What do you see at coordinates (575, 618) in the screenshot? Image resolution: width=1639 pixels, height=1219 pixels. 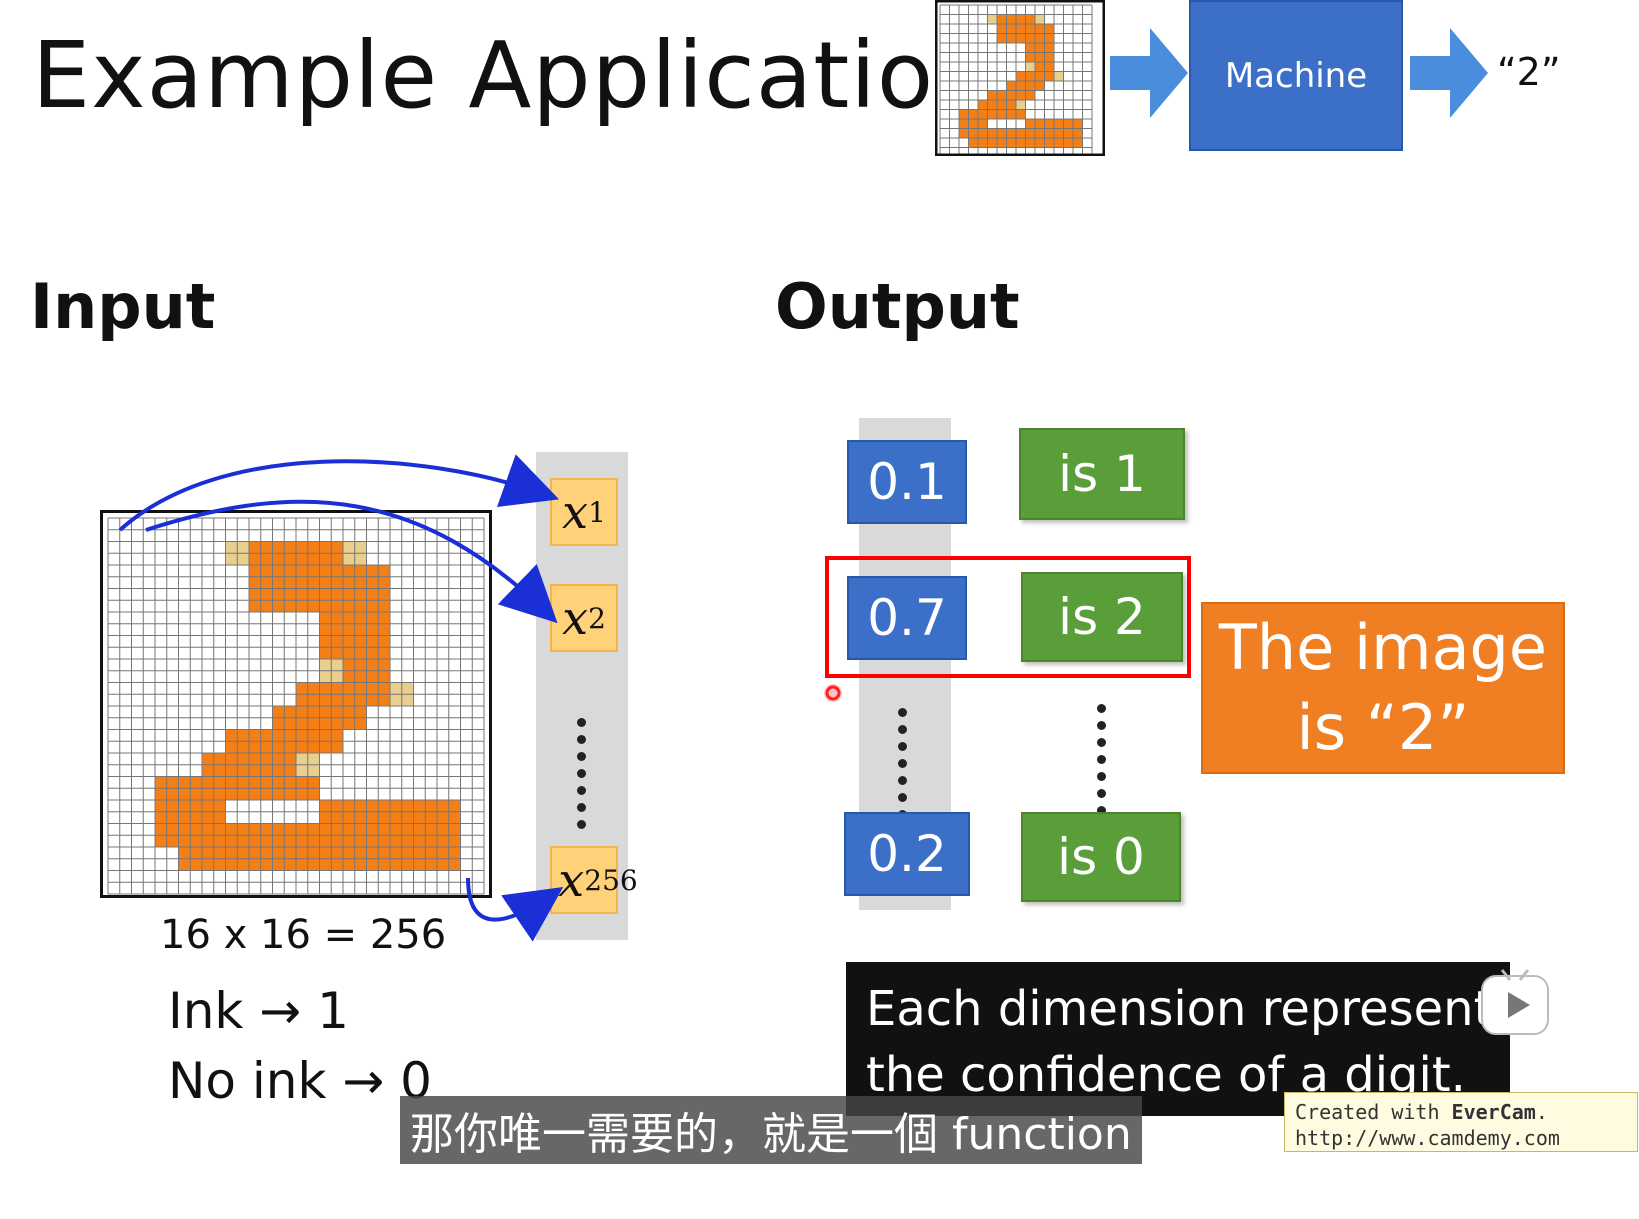 I see `vector-var-x2: x` at bounding box center [575, 618].